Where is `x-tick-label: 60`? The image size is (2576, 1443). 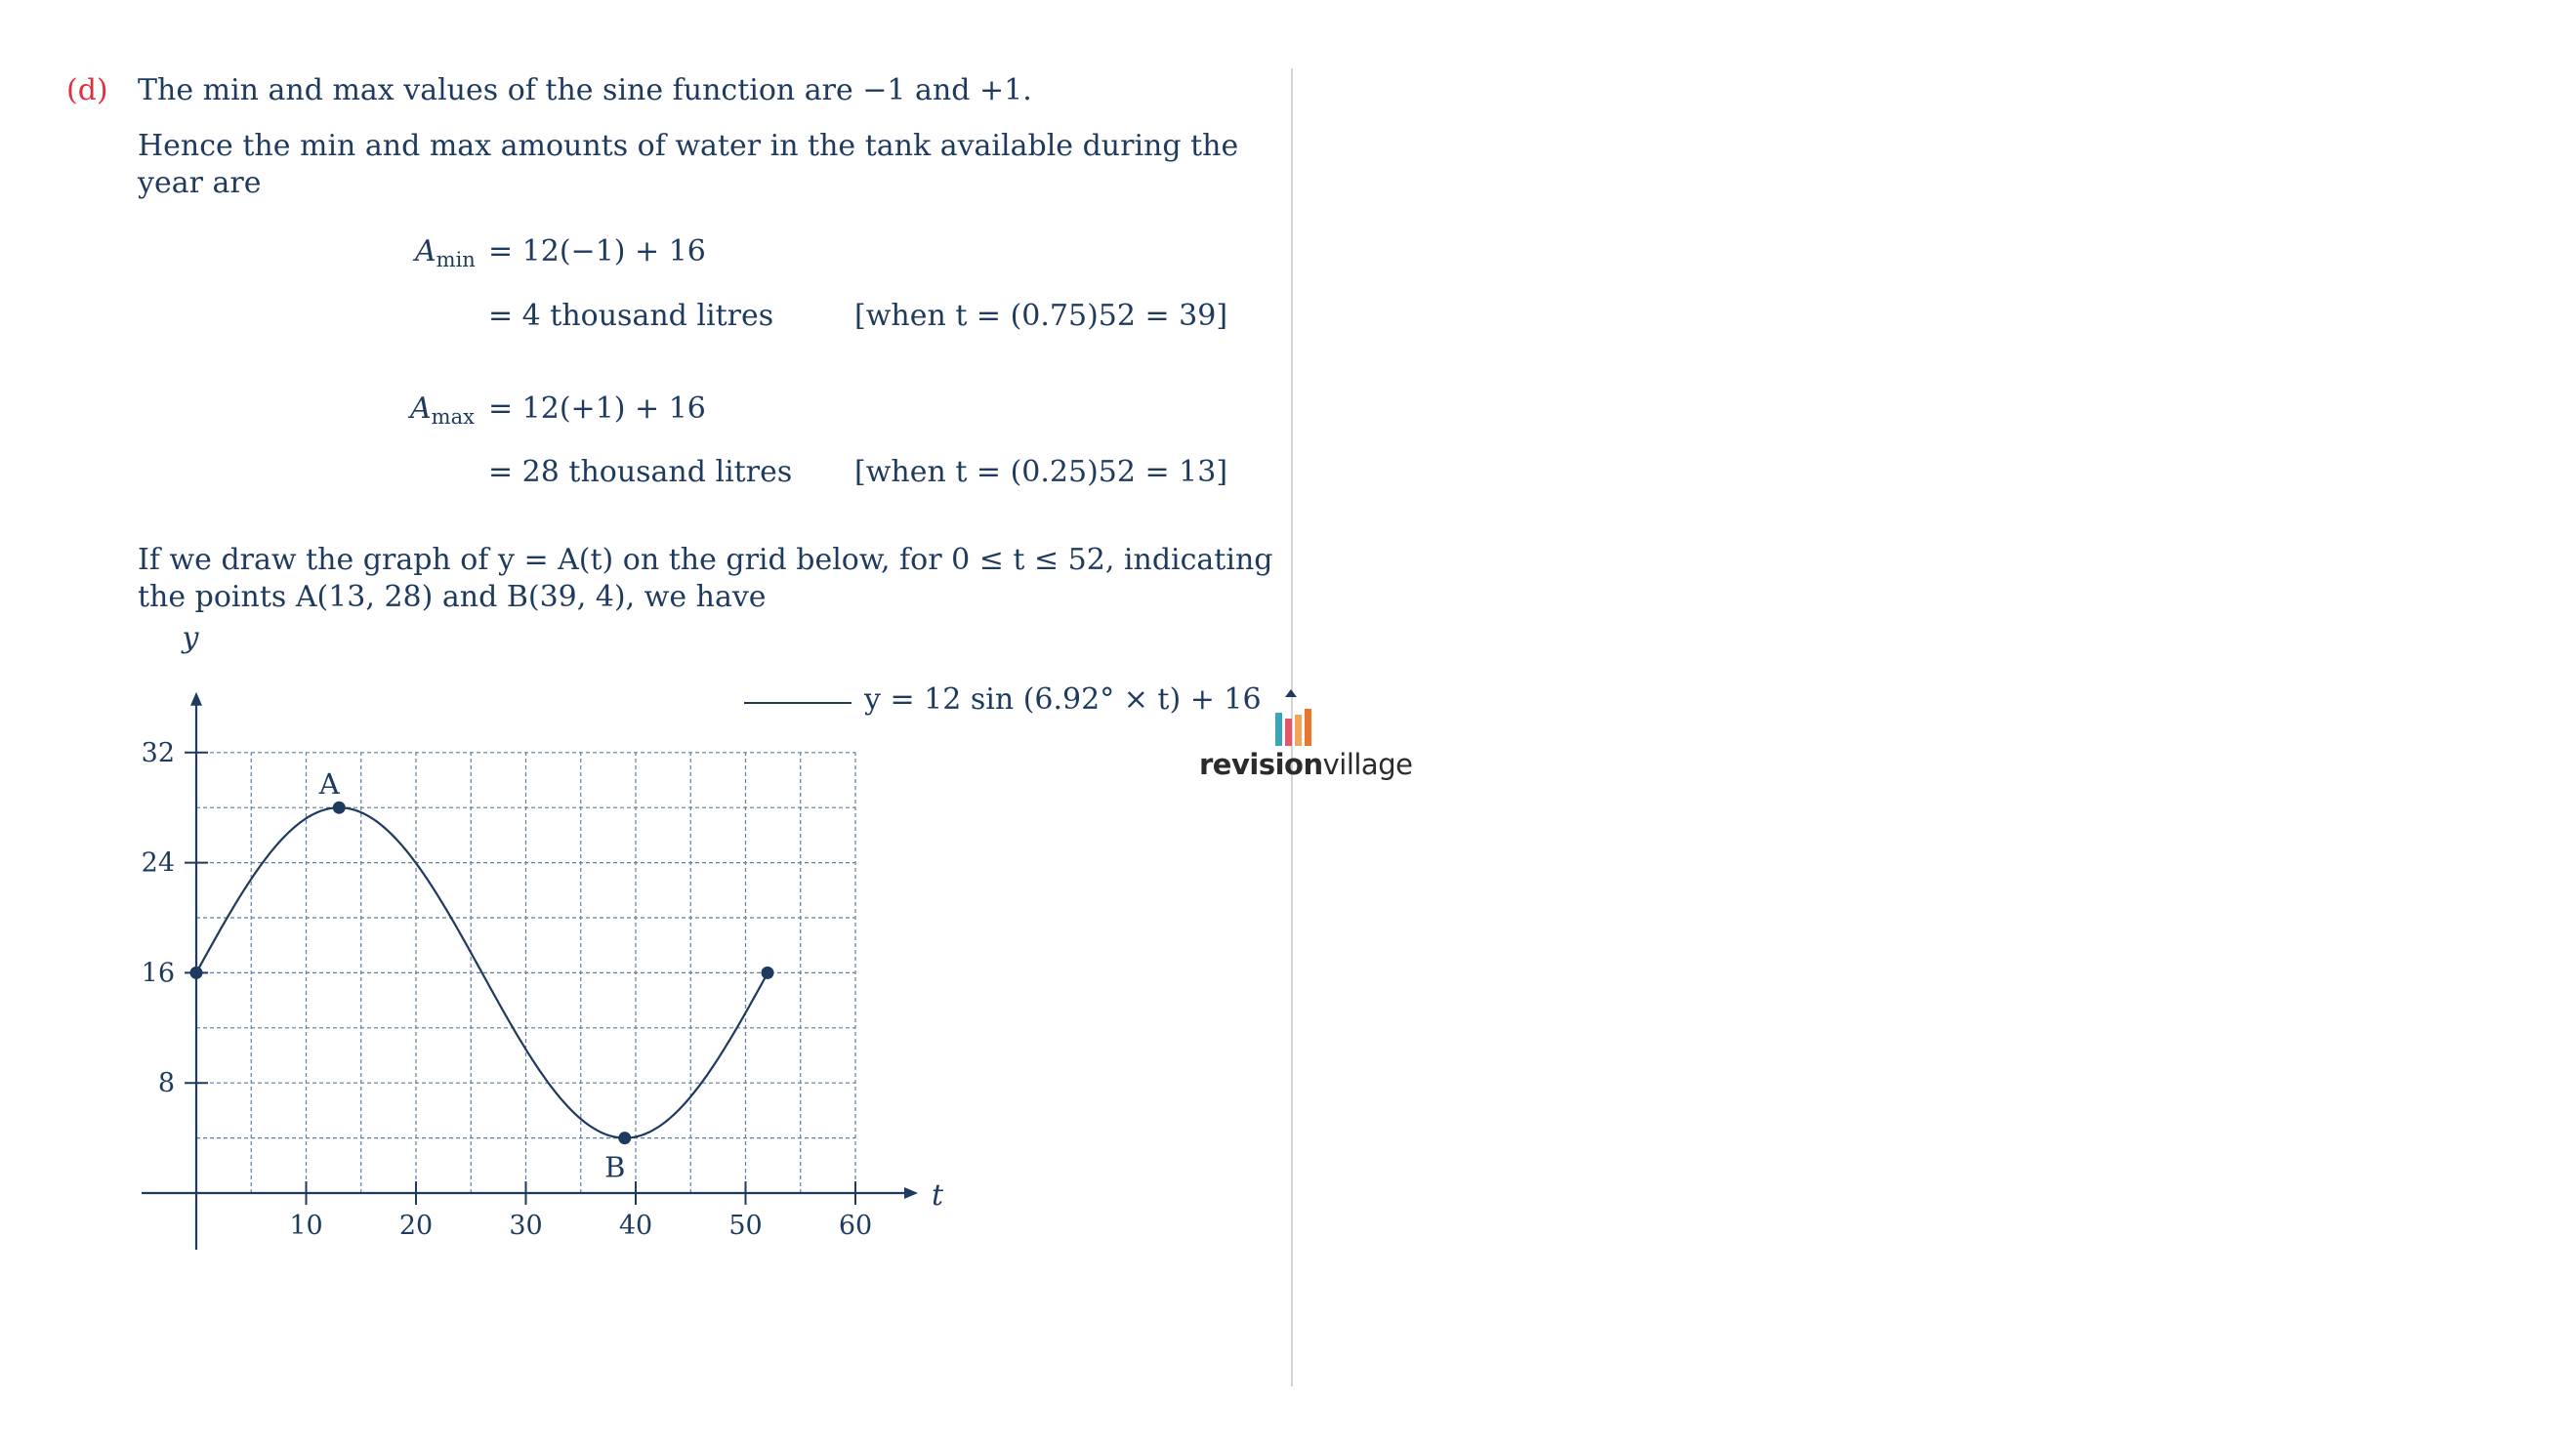
x-tick-label: 60 is located at coordinates (855, 1226).